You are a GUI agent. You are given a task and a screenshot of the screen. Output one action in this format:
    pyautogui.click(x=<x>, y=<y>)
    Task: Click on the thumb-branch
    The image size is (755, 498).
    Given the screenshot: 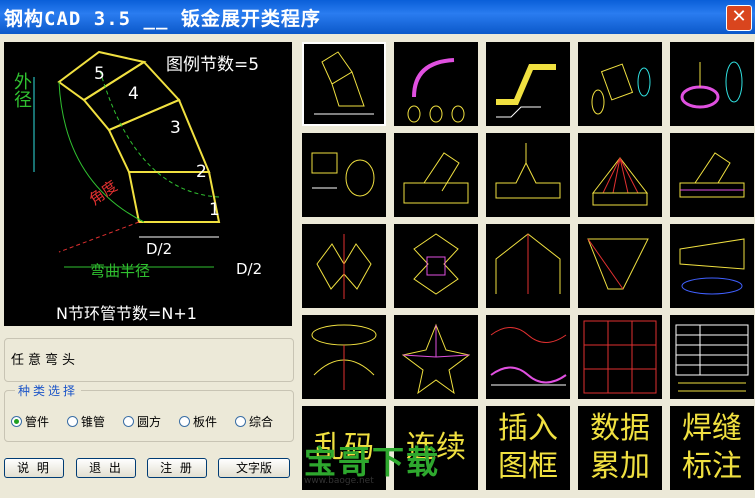 What is the action you would take?
    pyautogui.click(x=436, y=175)
    